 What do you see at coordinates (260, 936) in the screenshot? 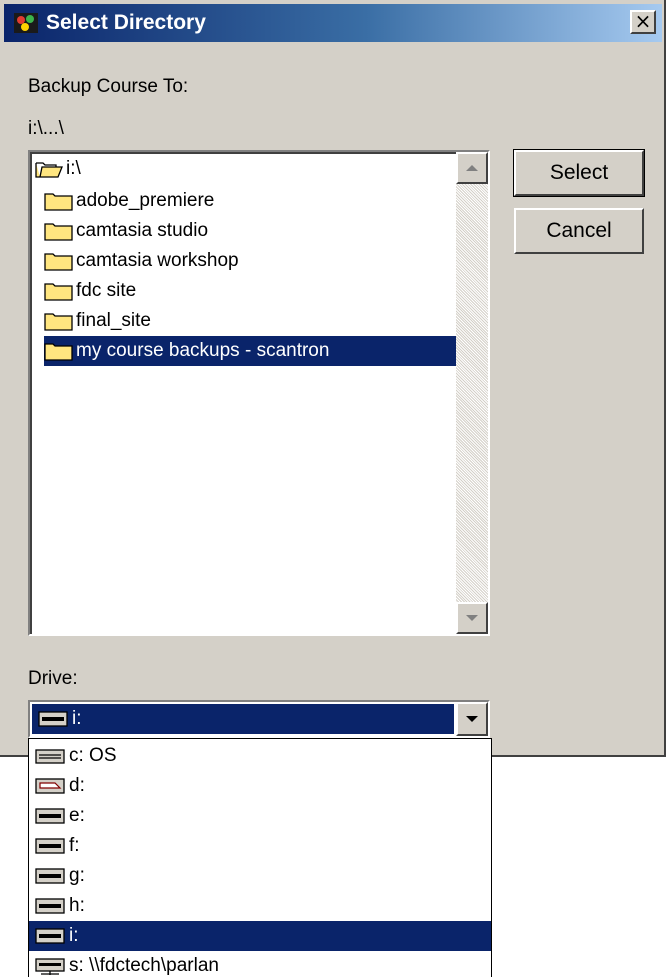
I see `drive-option-i: i:` at bounding box center [260, 936].